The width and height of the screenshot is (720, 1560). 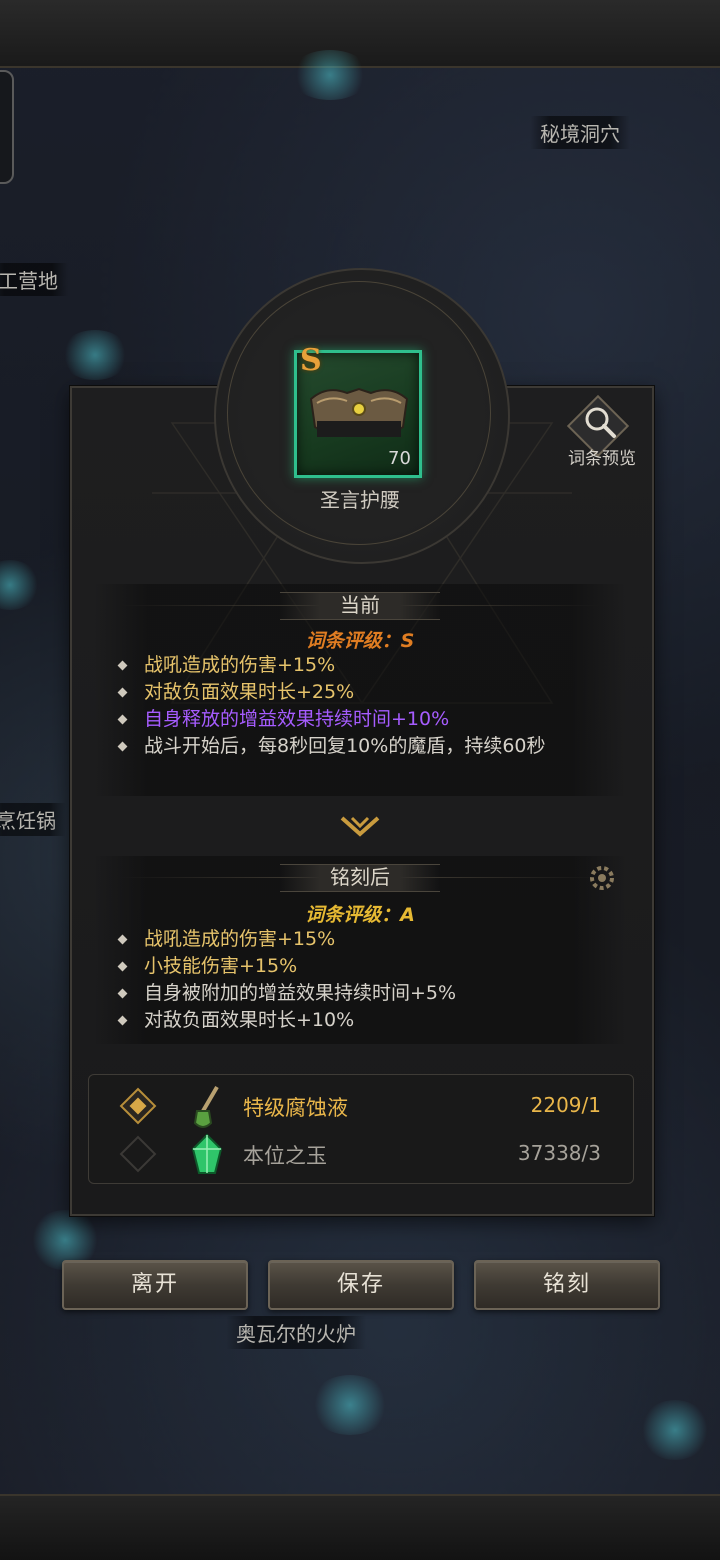 What do you see at coordinates (360, 877) in the screenshot?
I see `after-section-title: 铭刻后` at bounding box center [360, 877].